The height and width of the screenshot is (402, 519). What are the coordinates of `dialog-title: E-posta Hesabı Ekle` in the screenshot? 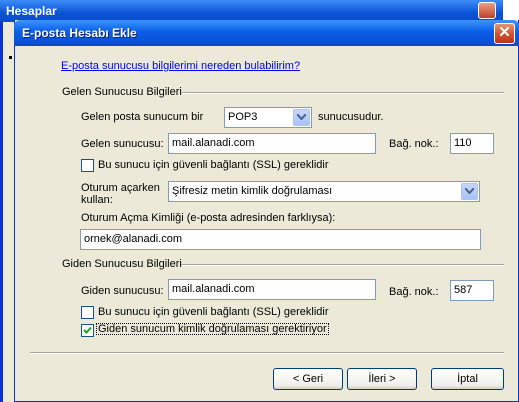 It's located at (79, 33).